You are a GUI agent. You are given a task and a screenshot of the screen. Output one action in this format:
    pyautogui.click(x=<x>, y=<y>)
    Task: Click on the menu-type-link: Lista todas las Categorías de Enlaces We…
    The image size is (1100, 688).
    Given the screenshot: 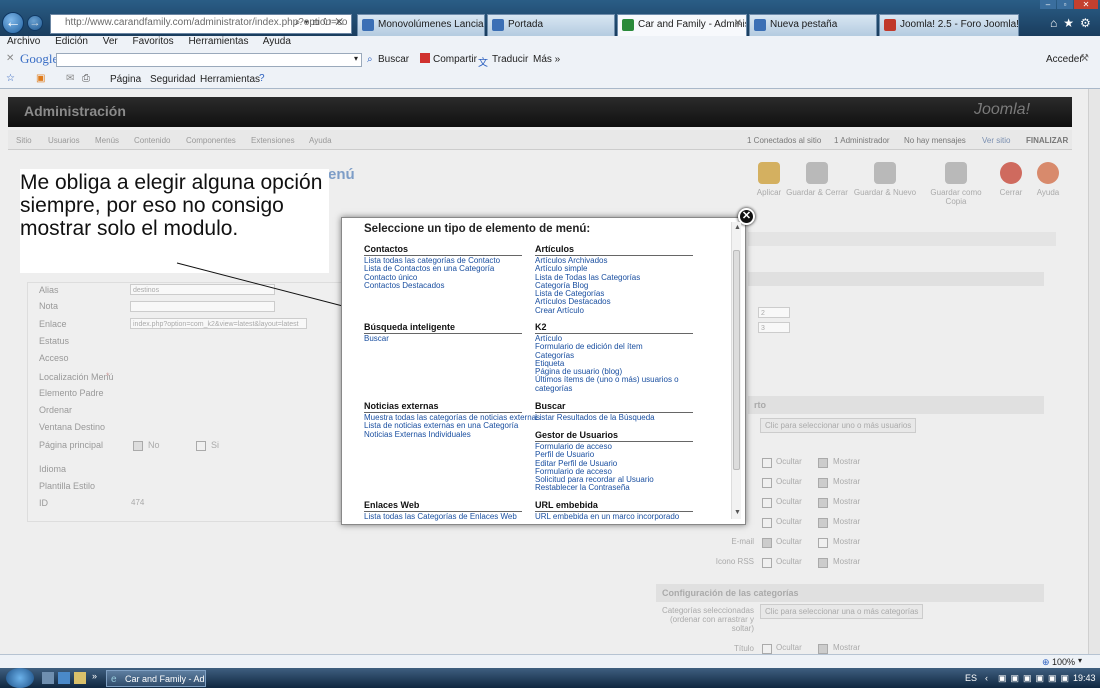 What is the action you would take?
    pyautogui.click(x=440, y=516)
    